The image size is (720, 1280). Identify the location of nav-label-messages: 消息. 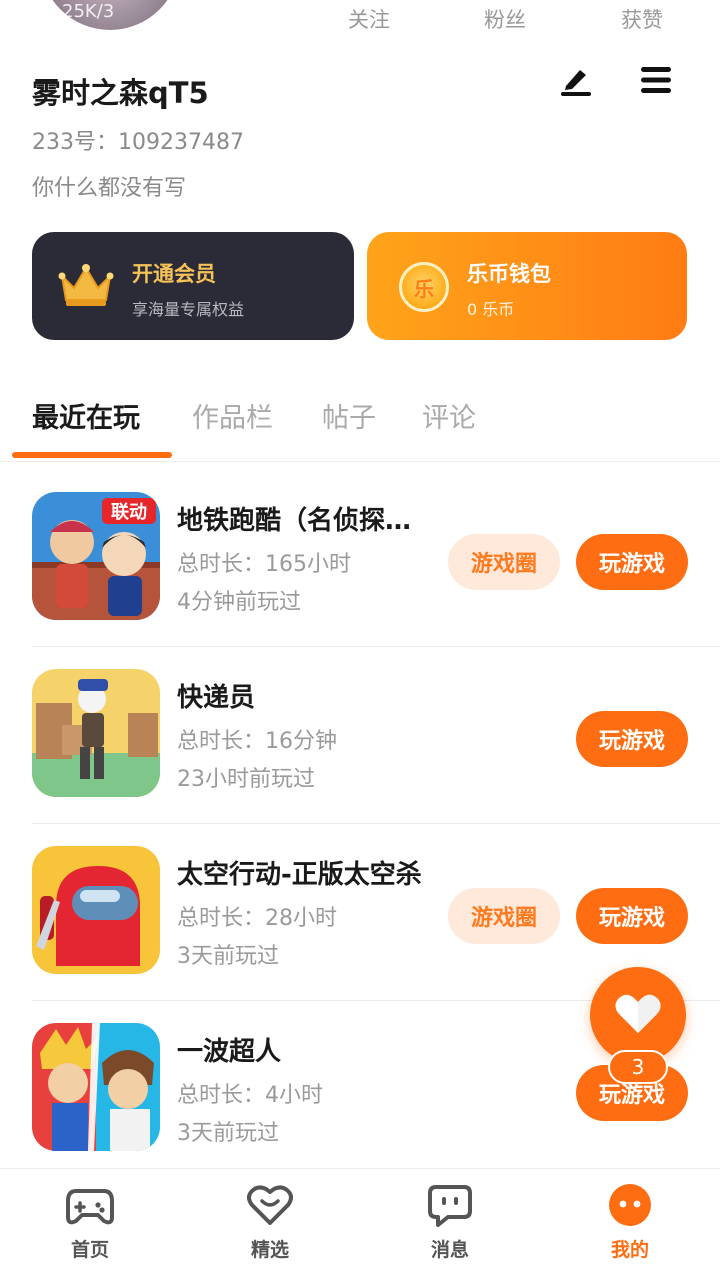
(449, 1250).